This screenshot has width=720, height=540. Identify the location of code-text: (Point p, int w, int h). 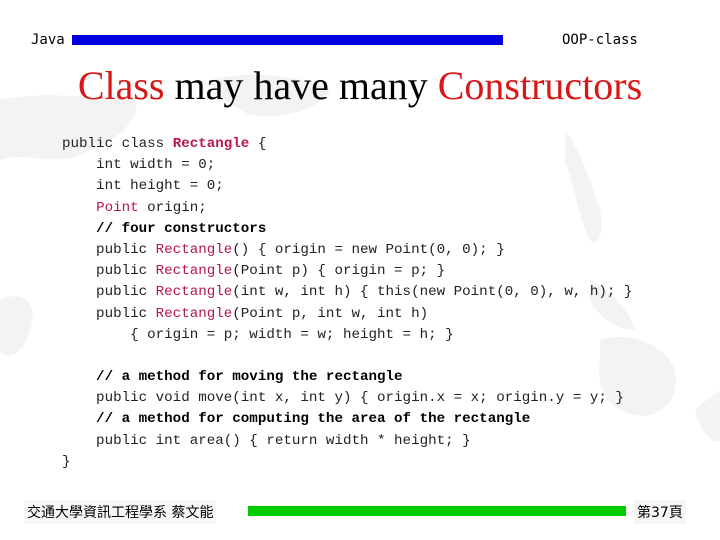
(330, 313).